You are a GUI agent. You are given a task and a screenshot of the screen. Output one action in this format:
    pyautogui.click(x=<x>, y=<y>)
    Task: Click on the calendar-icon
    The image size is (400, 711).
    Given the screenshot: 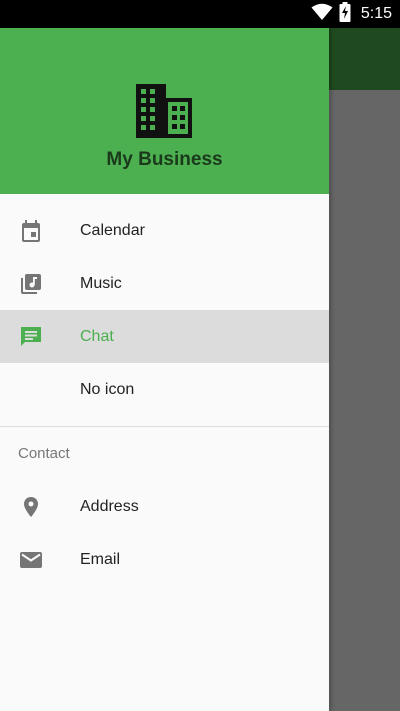 What is the action you would take?
    pyautogui.click(x=31, y=231)
    